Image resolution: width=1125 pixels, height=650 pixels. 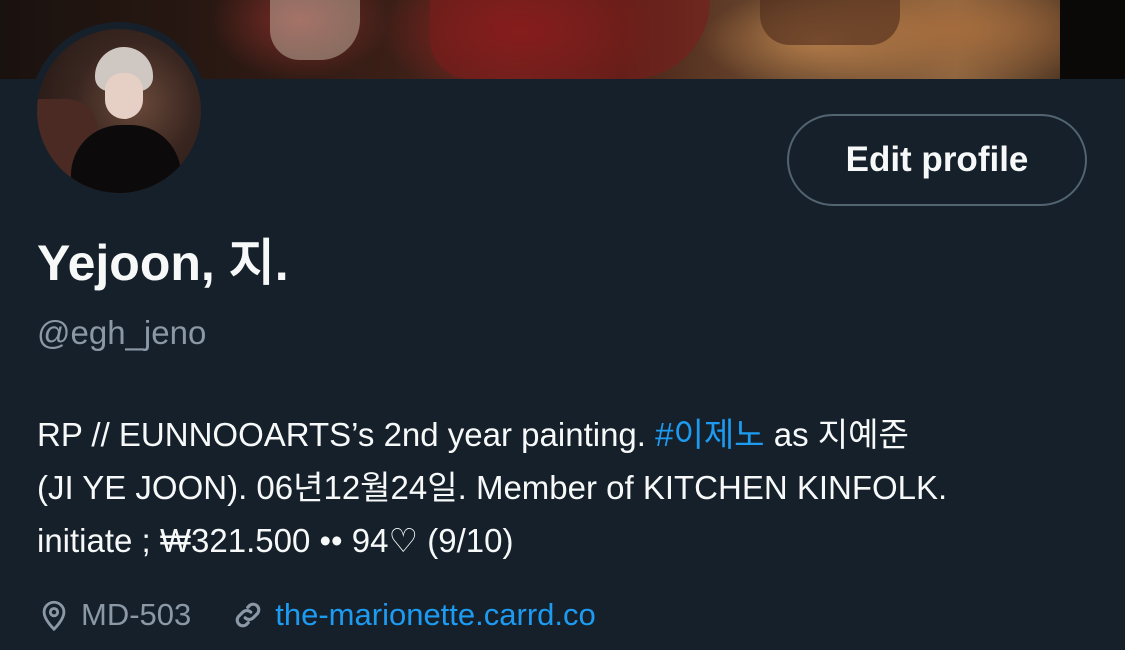 I want to click on website-link: the-marionette.carrd.co, so click(x=435, y=615).